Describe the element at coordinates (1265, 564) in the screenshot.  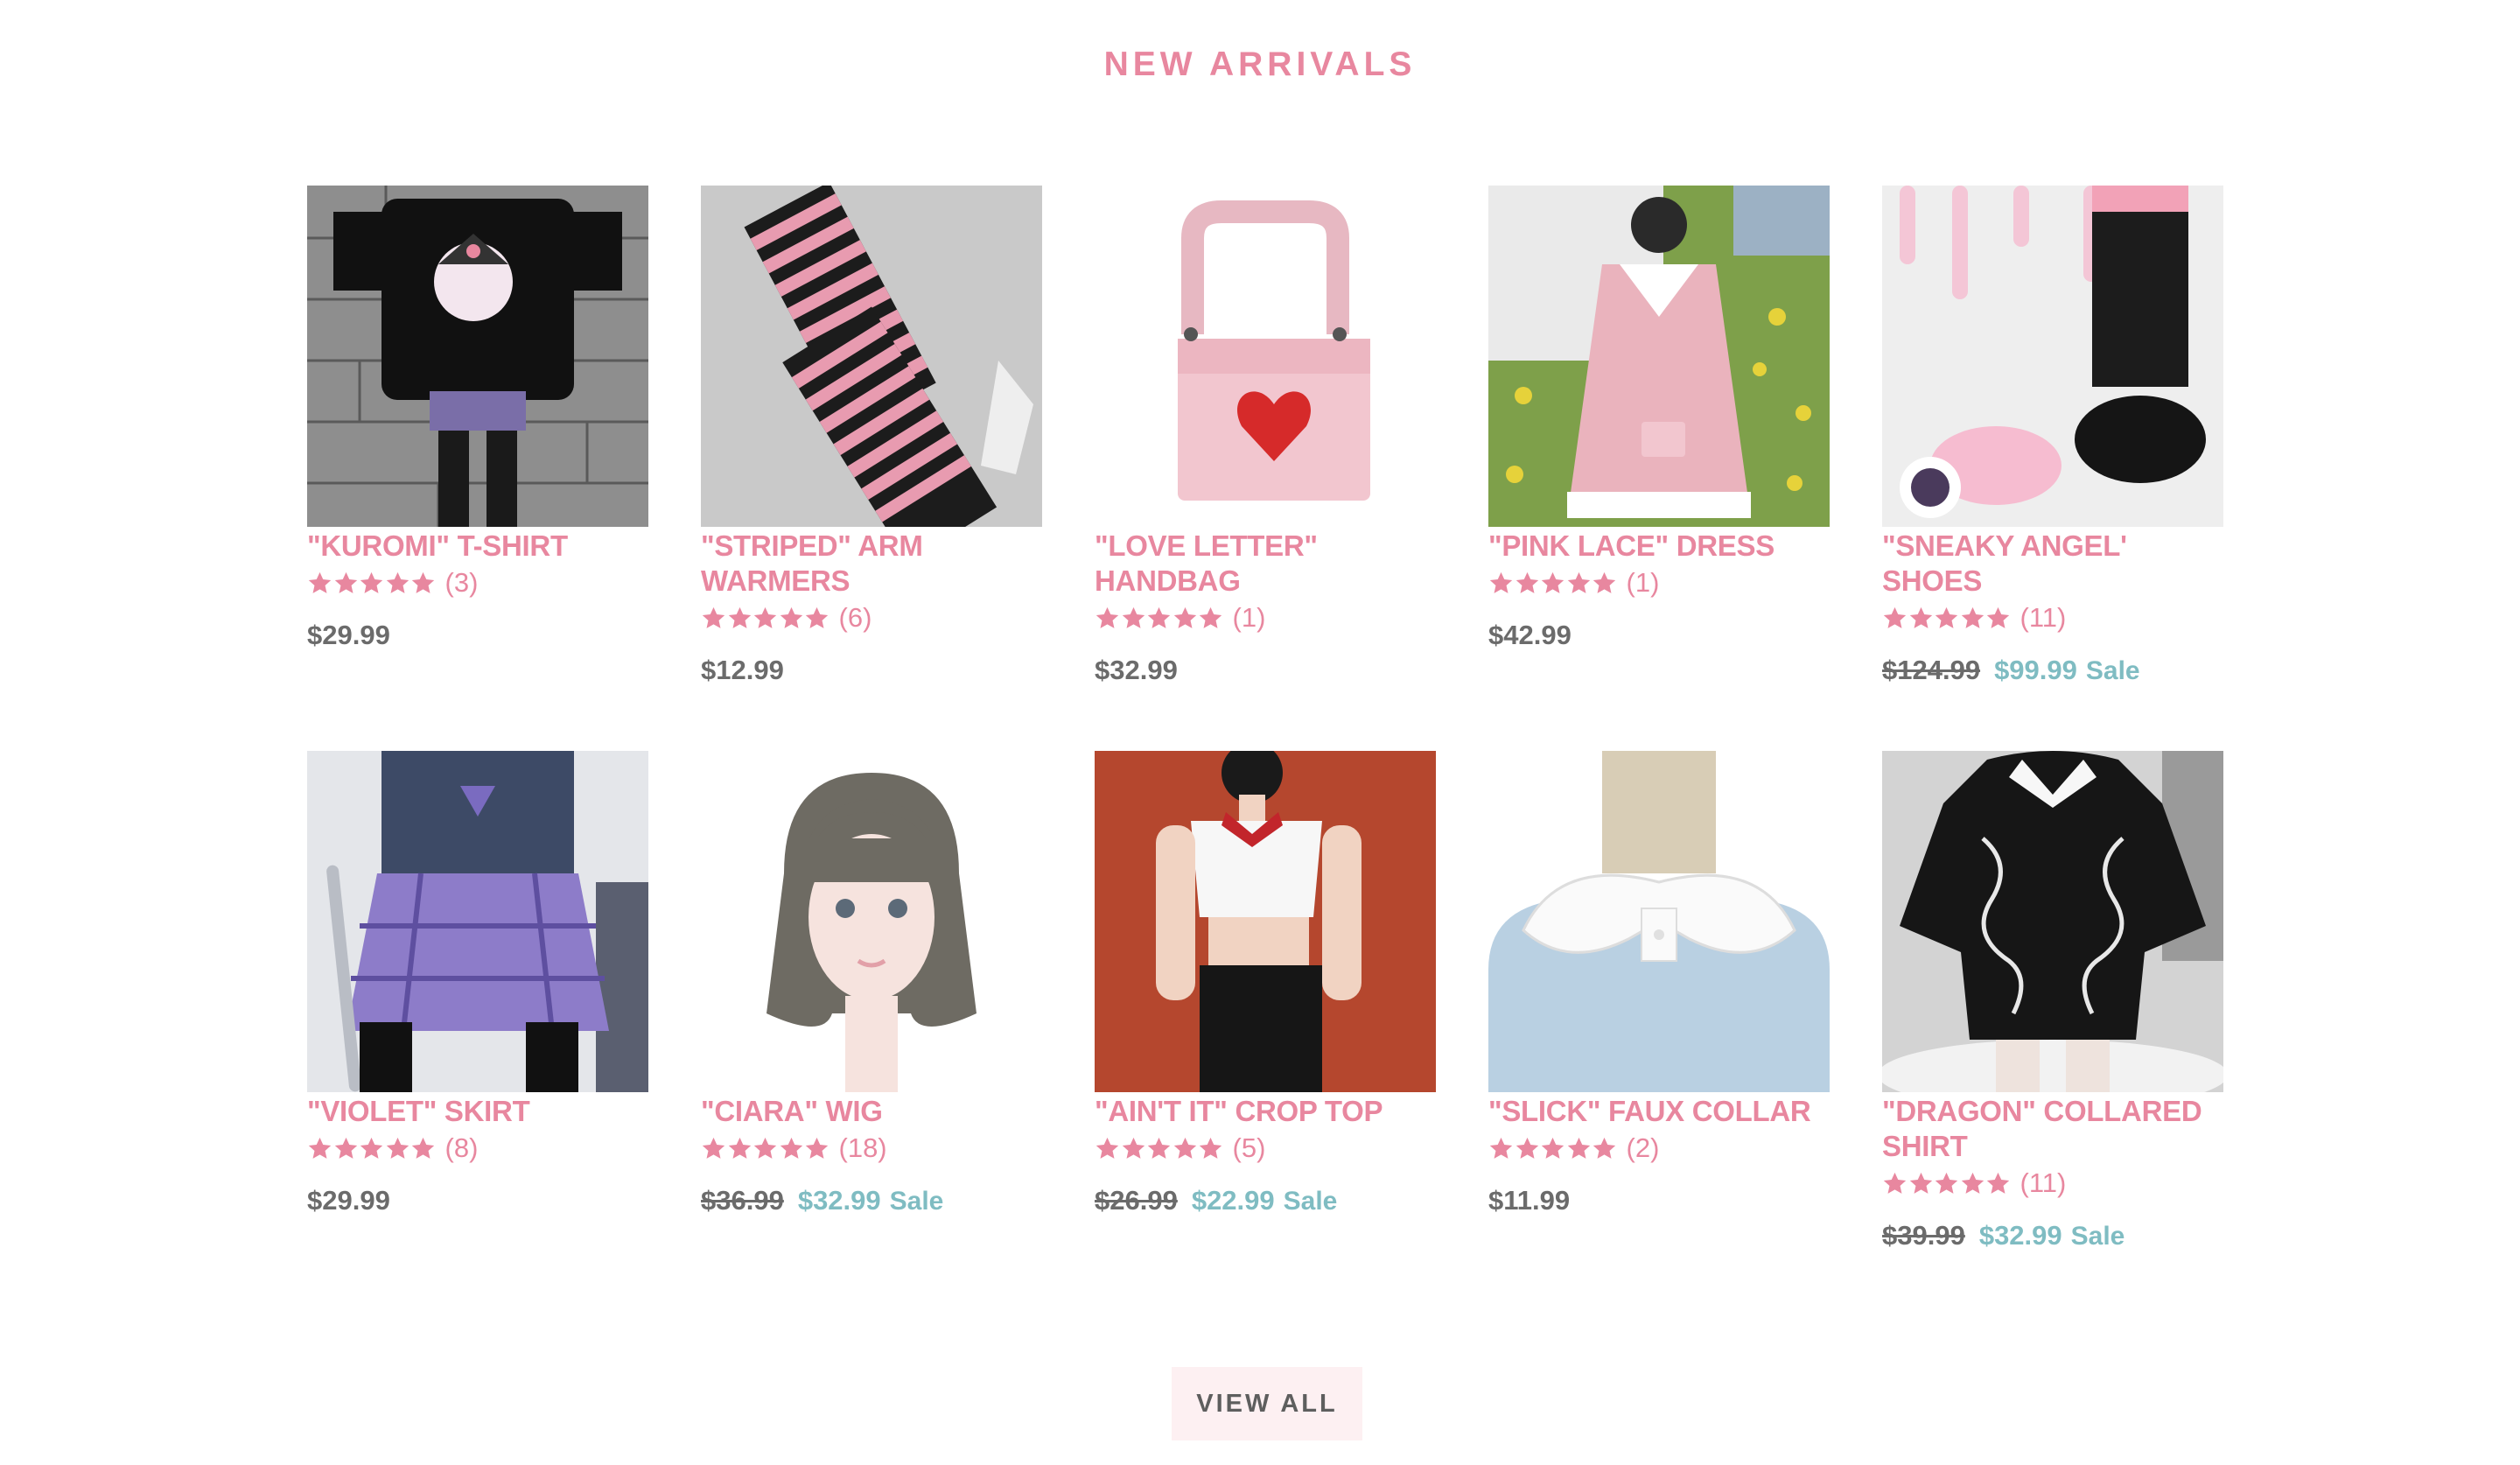
I see `product-title: "LOVE LETTER" HANDBAG` at that location.